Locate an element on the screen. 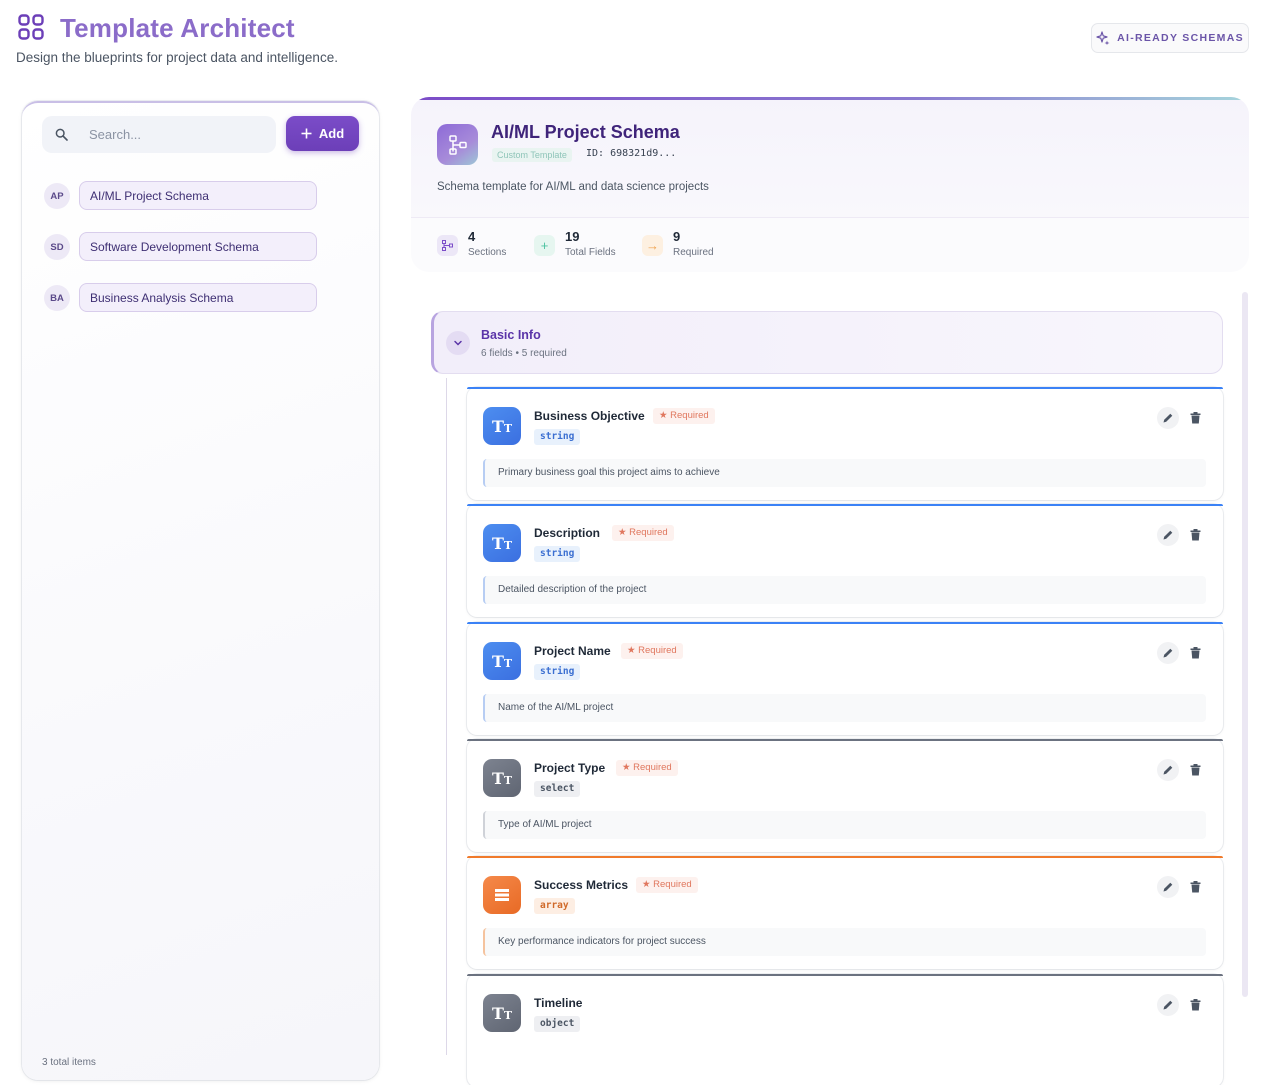 Image resolution: width=1280 pixels, height=1085 pixels. section-title: Basic Info is located at coordinates (511, 335).